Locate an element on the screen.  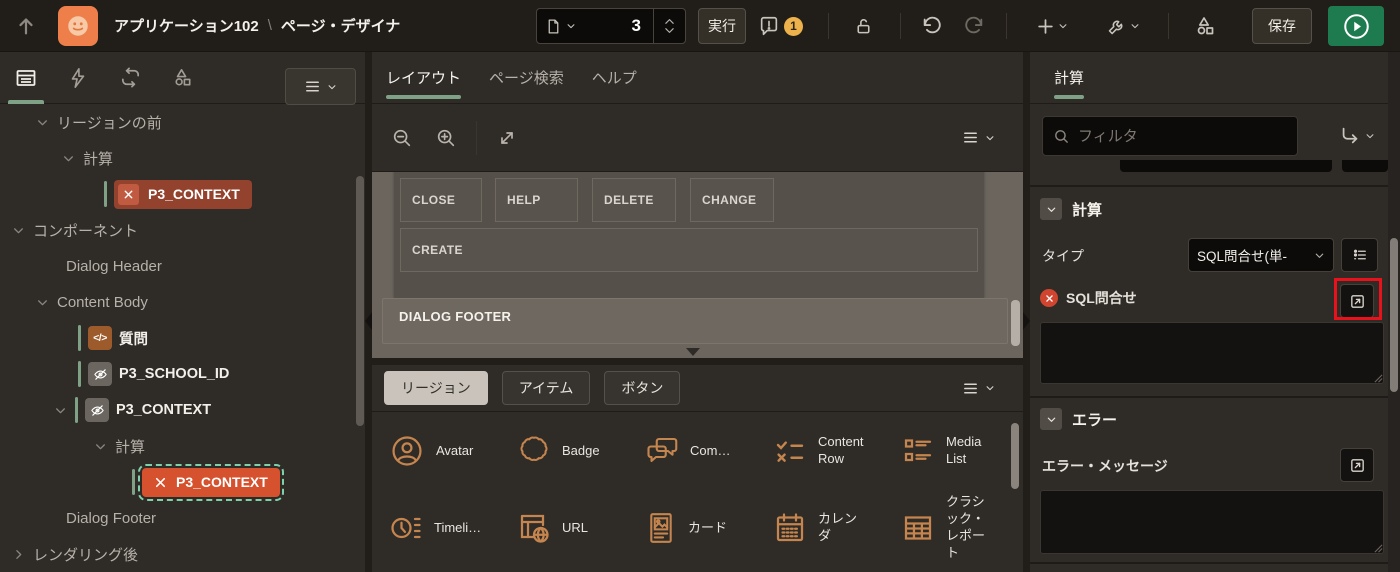
page-selector-main: 3 is located at coordinates (595, 26).